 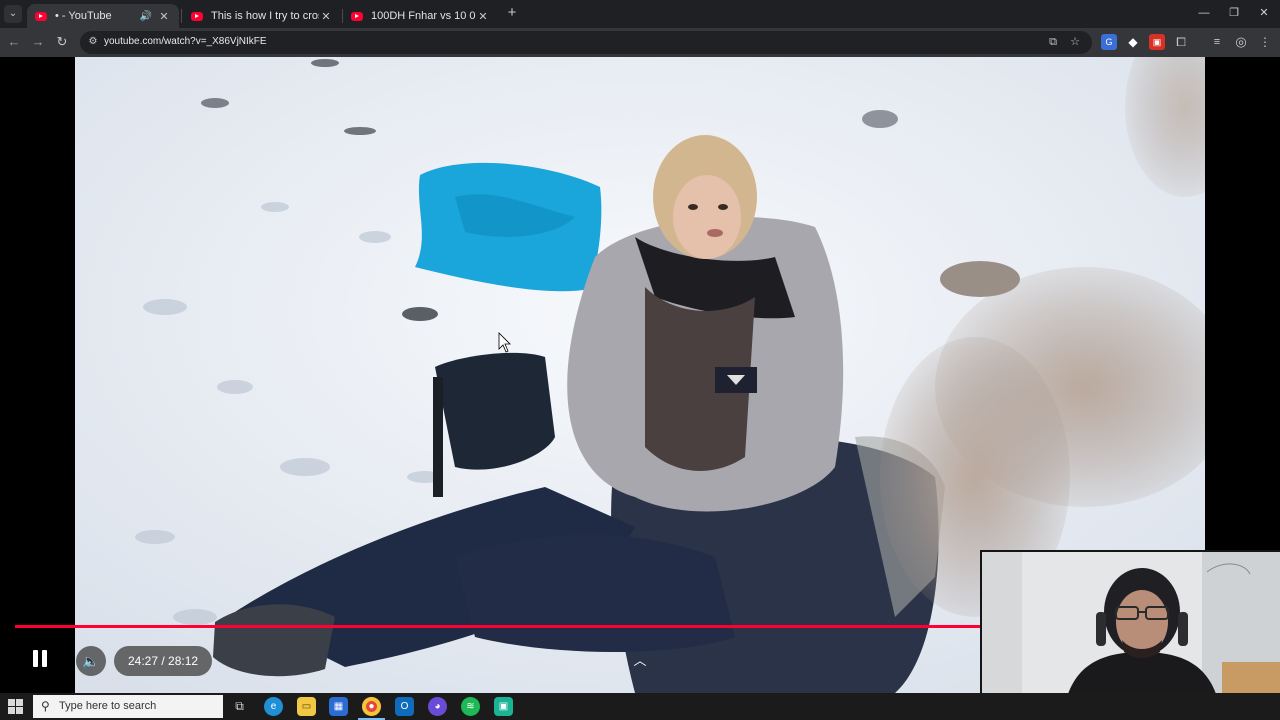 I want to click on tab-title: • - YouTube, so click(x=83, y=16).